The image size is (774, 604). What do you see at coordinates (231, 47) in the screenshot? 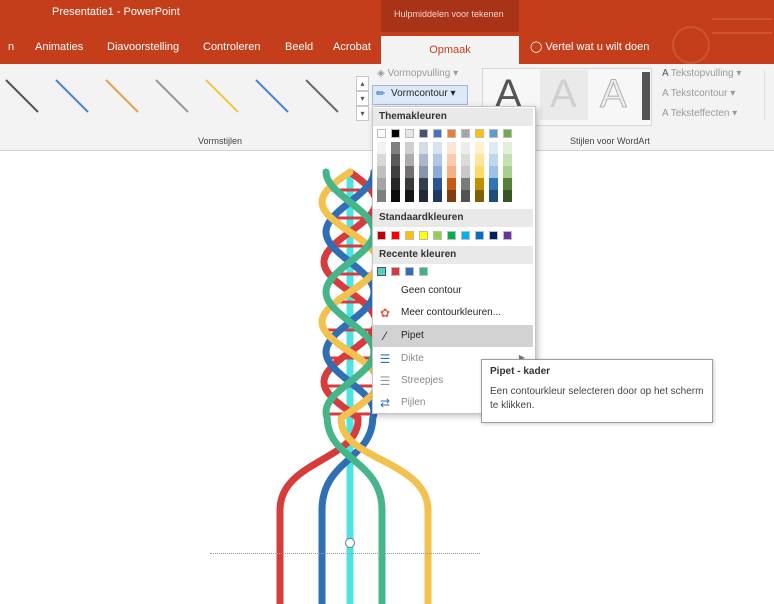
I see `tab-controleren: Controleren` at bounding box center [231, 47].